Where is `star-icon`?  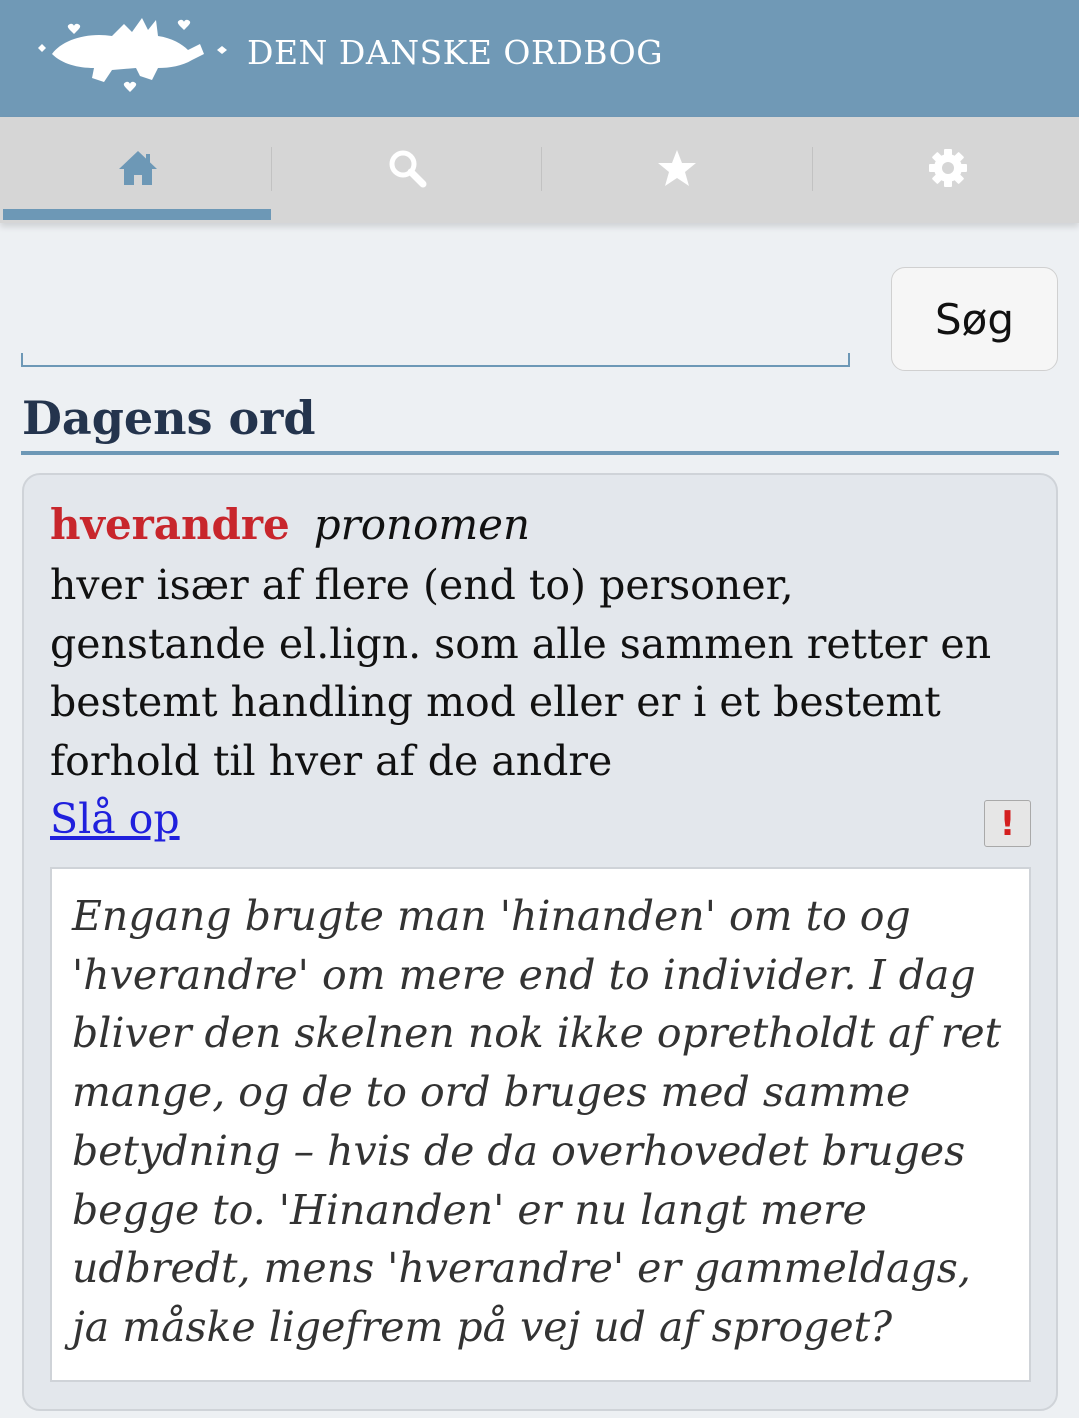
star-icon is located at coordinates (677, 168).